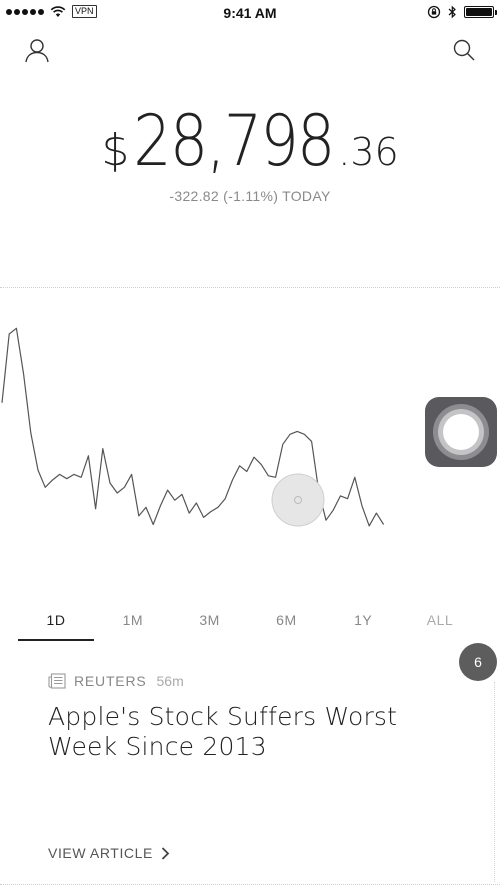  What do you see at coordinates (298, 500) in the screenshot?
I see `chart-scrub-cursor` at bounding box center [298, 500].